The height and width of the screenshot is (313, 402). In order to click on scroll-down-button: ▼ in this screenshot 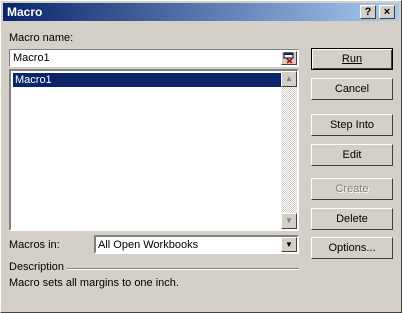, I will do `click(289, 221)`.